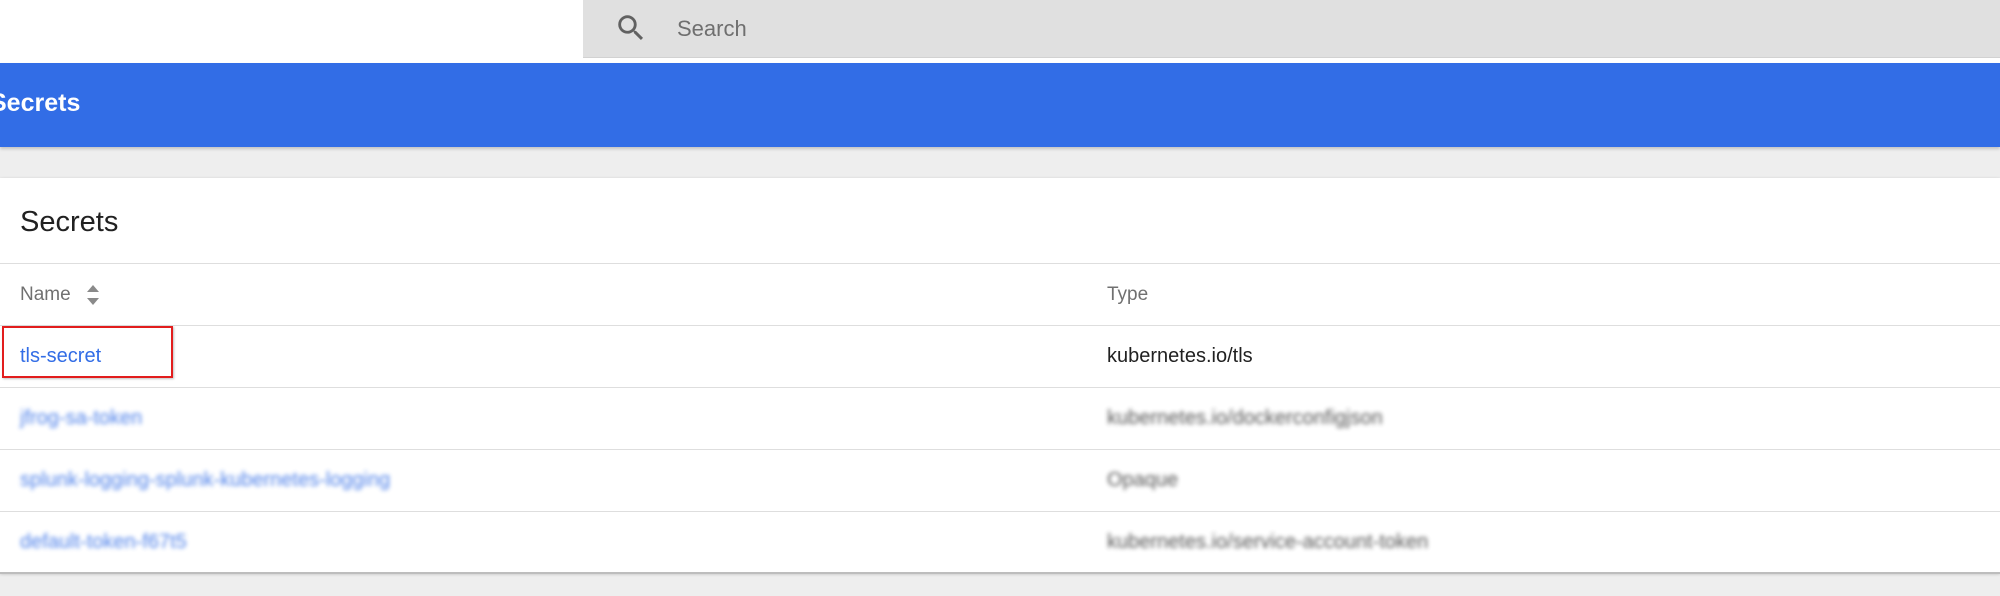 Image resolution: width=2000 pixels, height=596 pixels. What do you see at coordinates (93, 295) in the screenshot?
I see `sort-icon` at bounding box center [93, 295].